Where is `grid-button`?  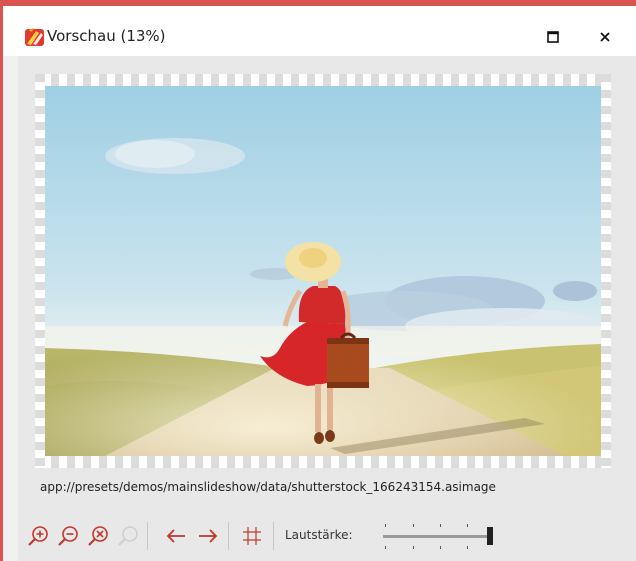 grid-button is located at coordinates (252, 536).